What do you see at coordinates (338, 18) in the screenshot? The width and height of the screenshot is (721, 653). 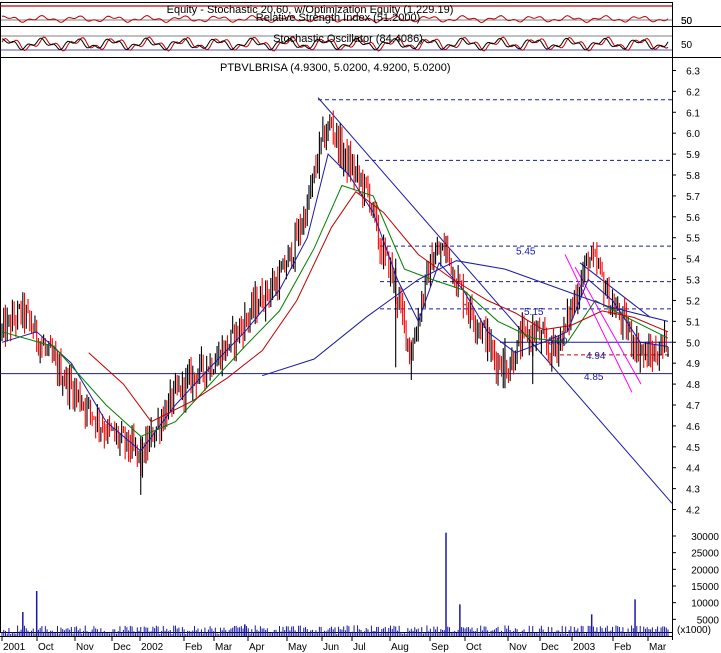 I see `rsi-title: Relative Strength Index (51.2000)` at bounding box center [338, 18].